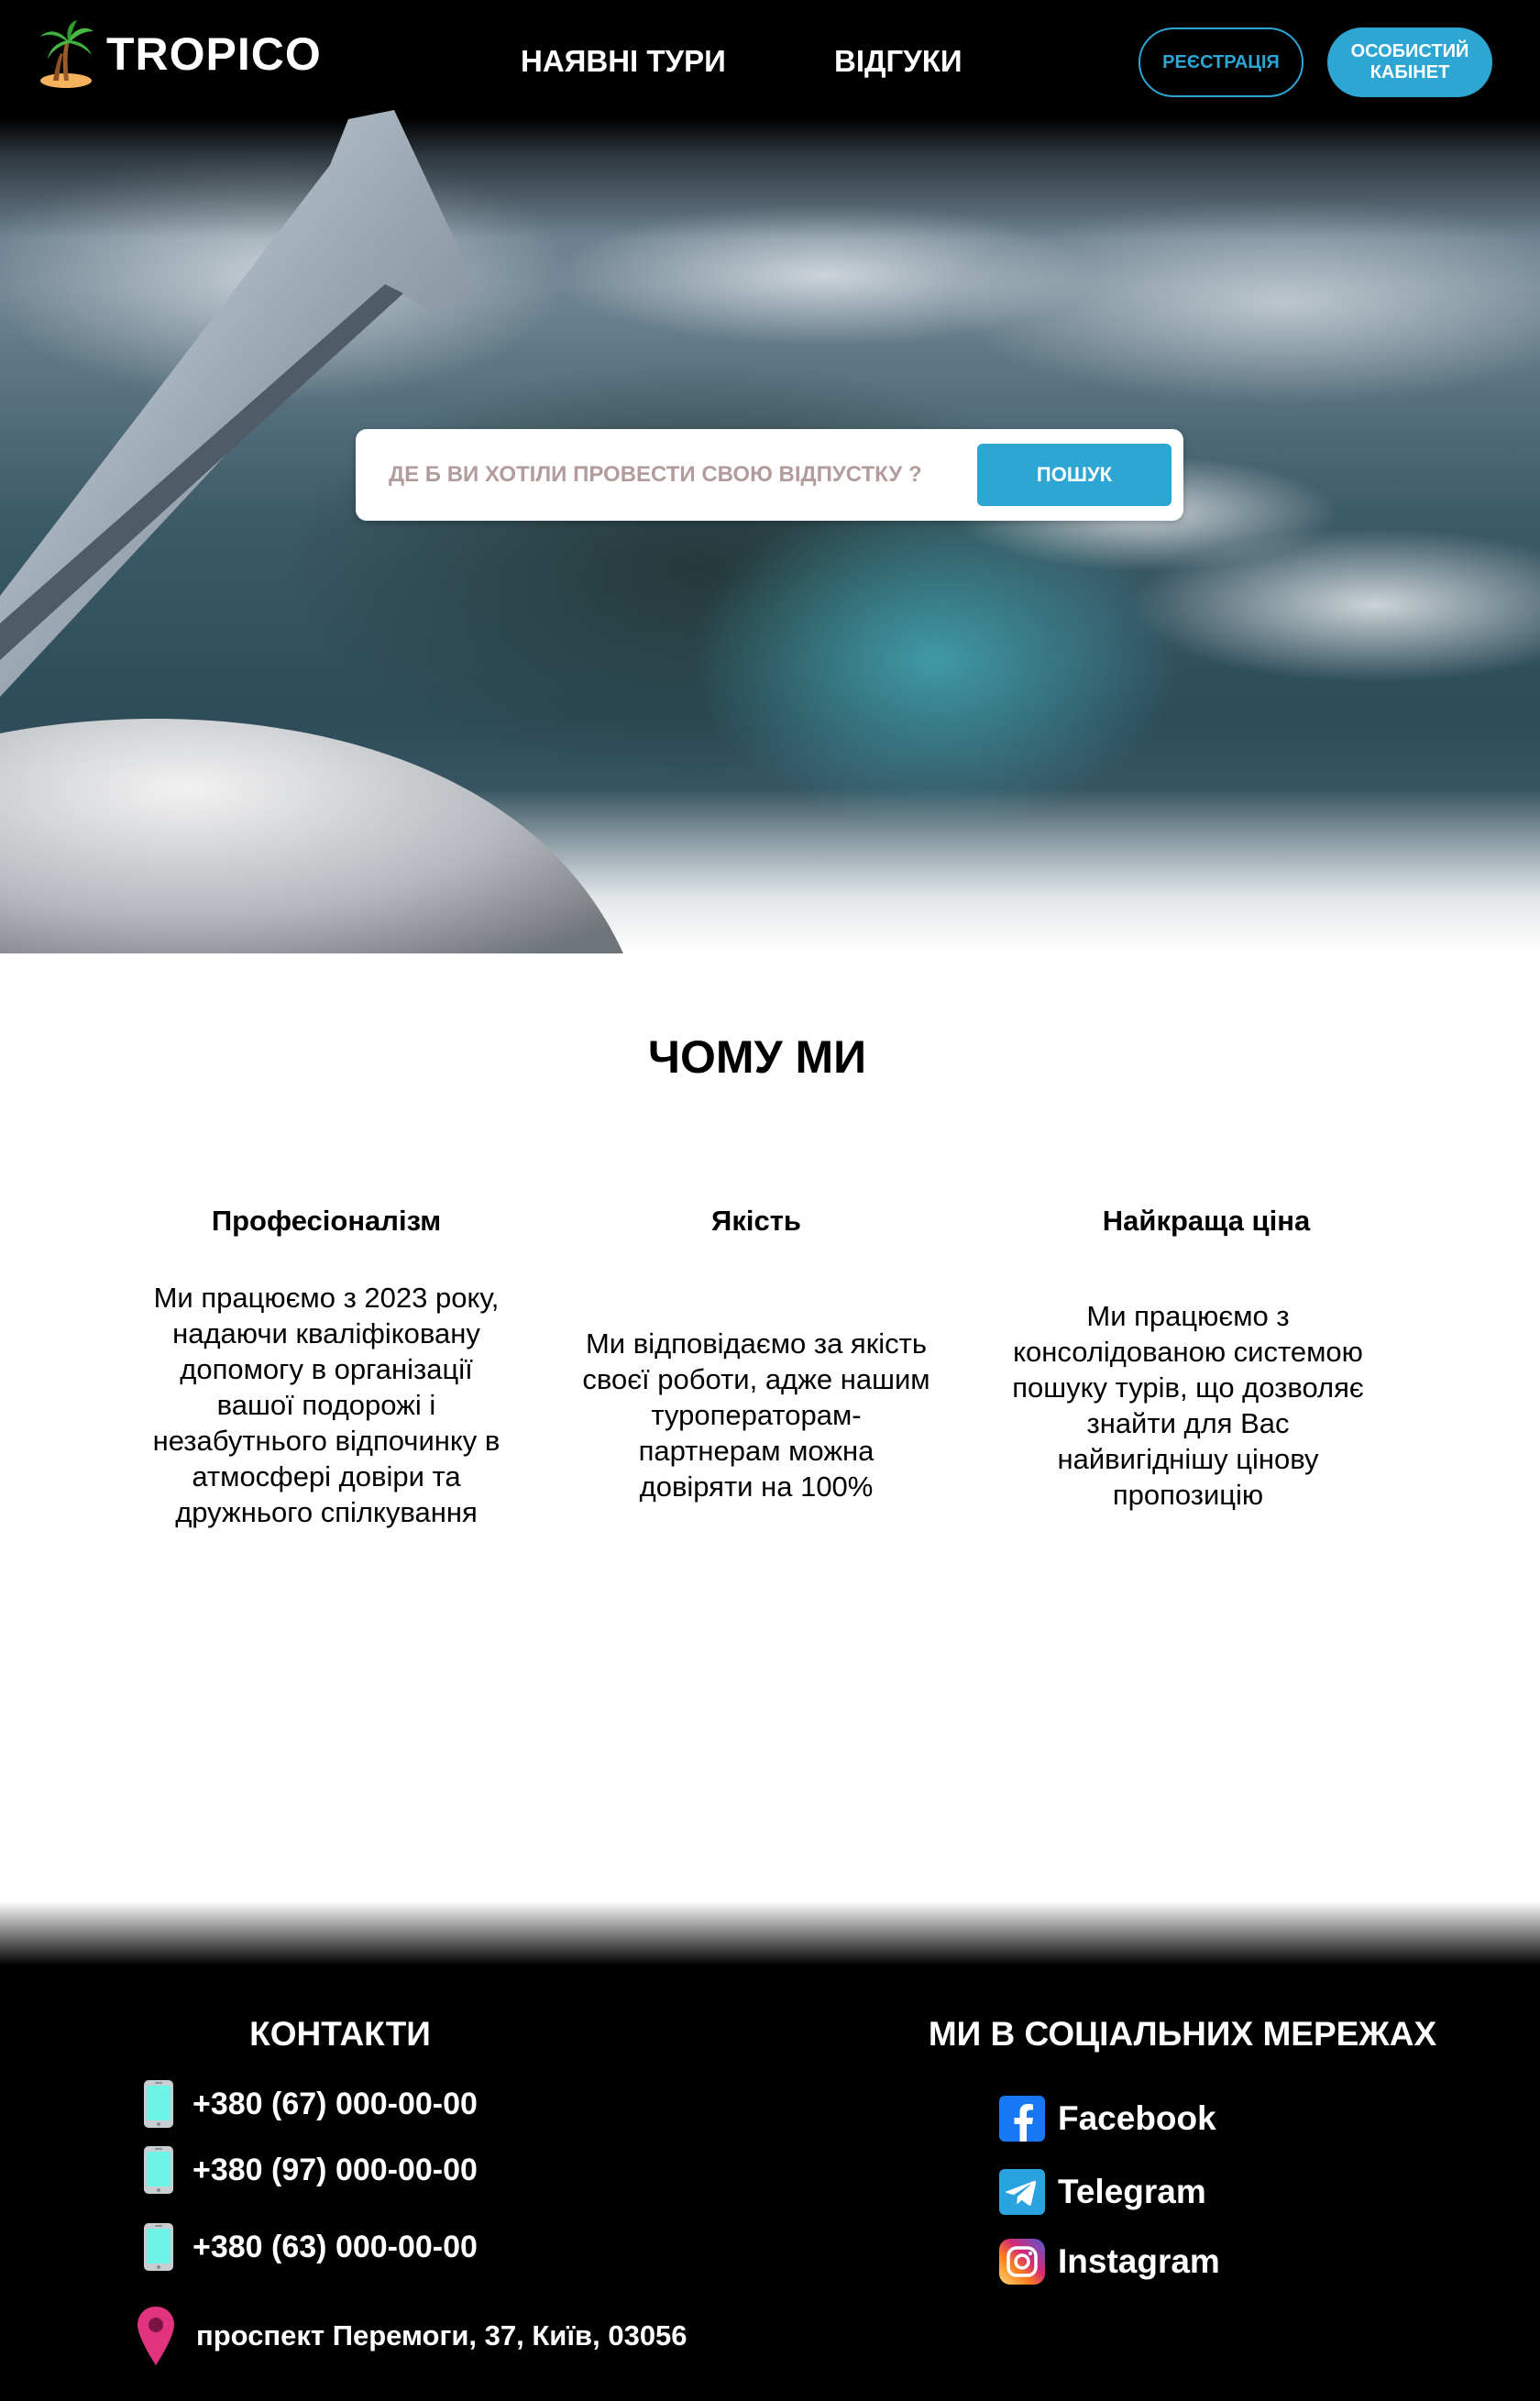 This screenshot has width=1540, height=2401. What do you see at coordinates (67, 54) in the screenshot?
I see `palm-tree-icon` at bounding box center [67, 54].